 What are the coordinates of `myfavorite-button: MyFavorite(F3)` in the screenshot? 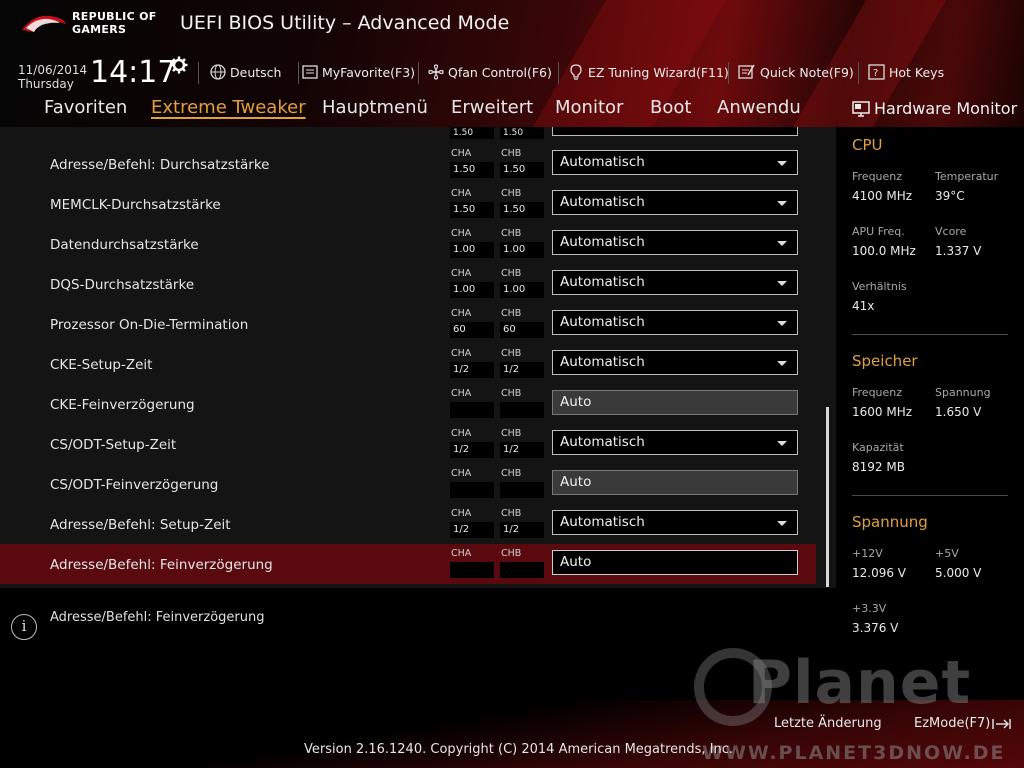 It's located at (358, 72).